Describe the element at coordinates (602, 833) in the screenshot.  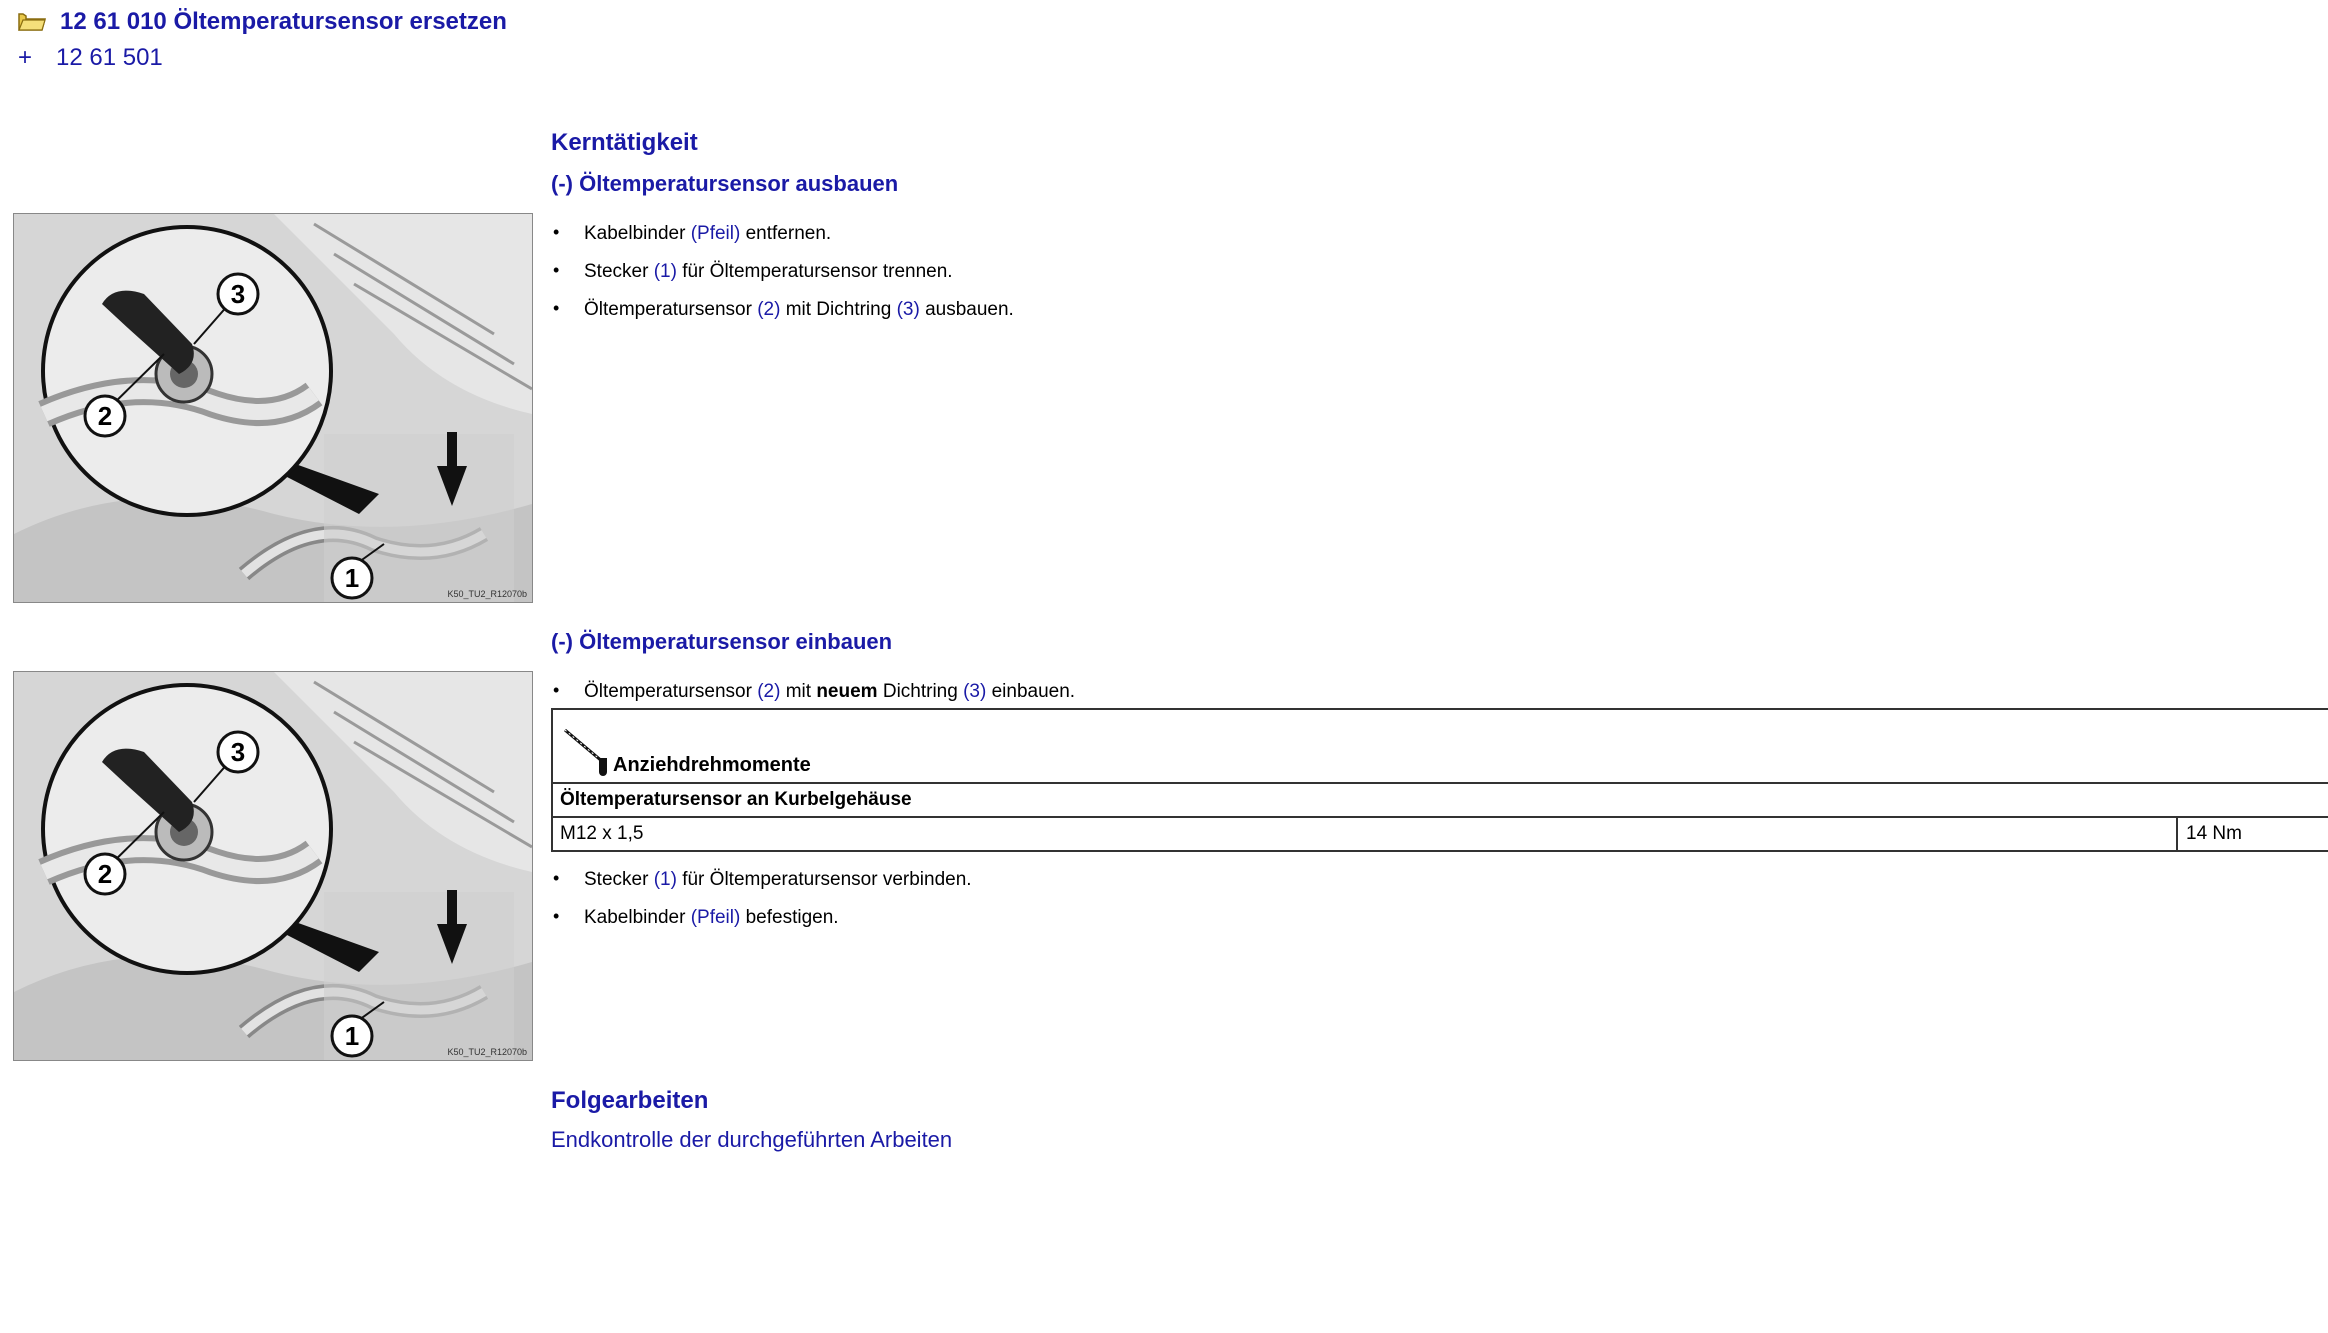
I see `thread-size: M12 x 1,5` at that location.